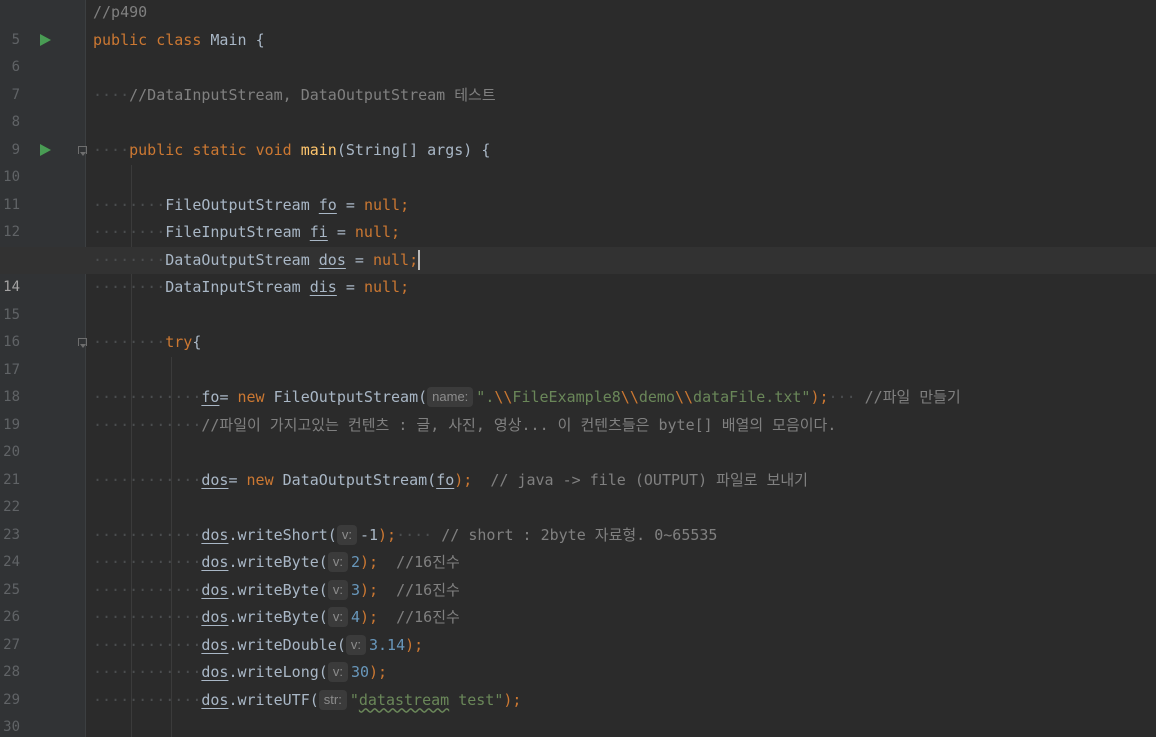 Image resolution: width=1156 pixels, height=737 pixels. I want to click on code-content: ········DataInputStream dis = null;, so click(251, 288).